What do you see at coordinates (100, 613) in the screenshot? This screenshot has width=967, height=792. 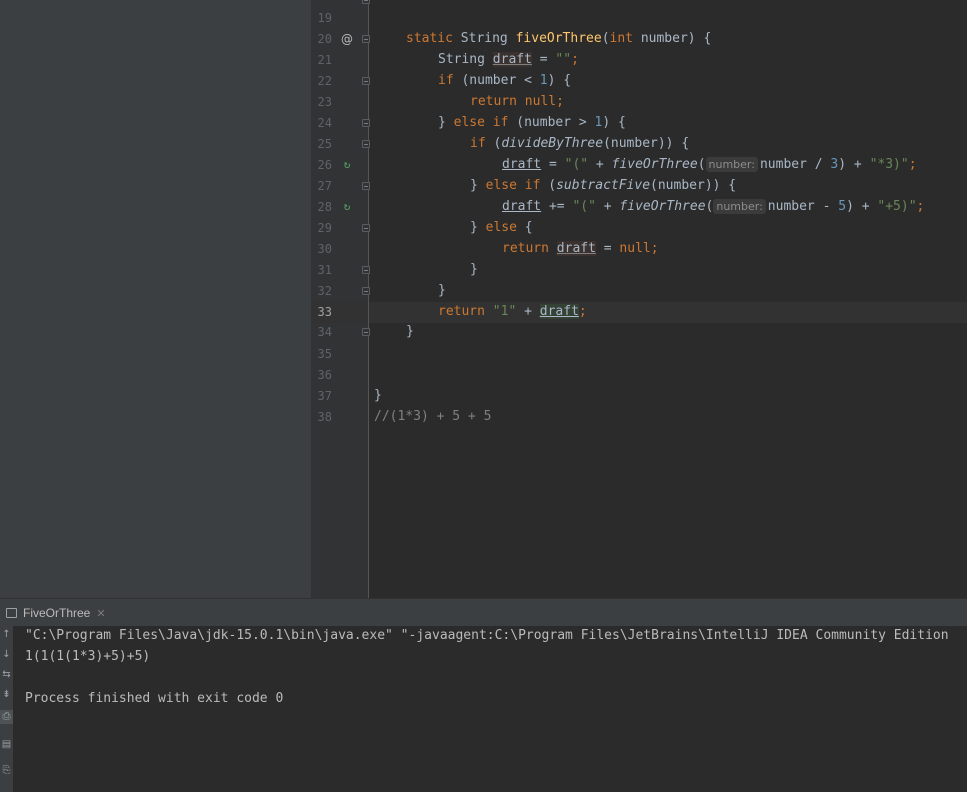 I see `close-icon: ✕` at bounding box center [100, 613].